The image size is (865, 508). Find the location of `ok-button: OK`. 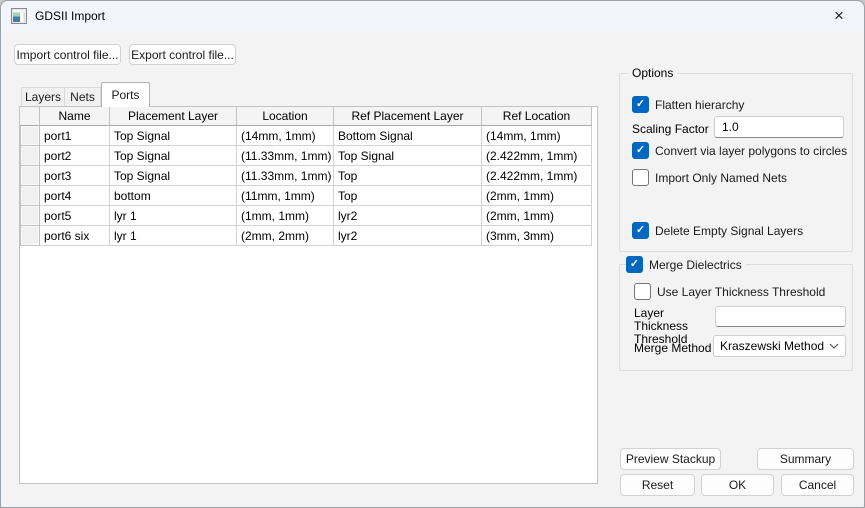

ok-button: OK is located at coordinates (737, 485).